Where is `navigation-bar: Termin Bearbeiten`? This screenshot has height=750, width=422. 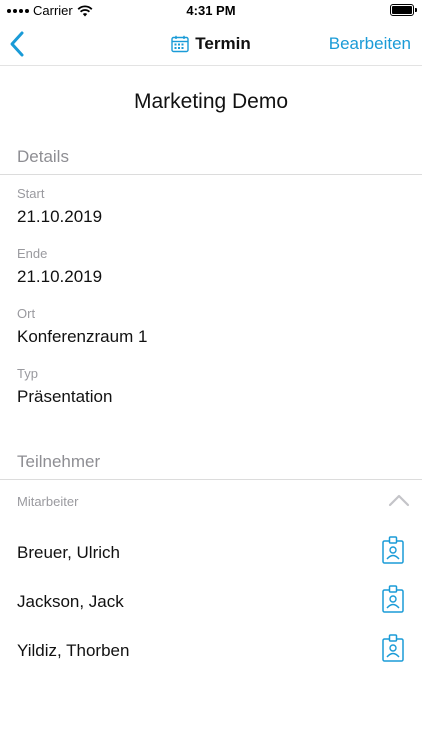 navigation-bar: Termin Bearbeiten is located at coordinates (211, 44).